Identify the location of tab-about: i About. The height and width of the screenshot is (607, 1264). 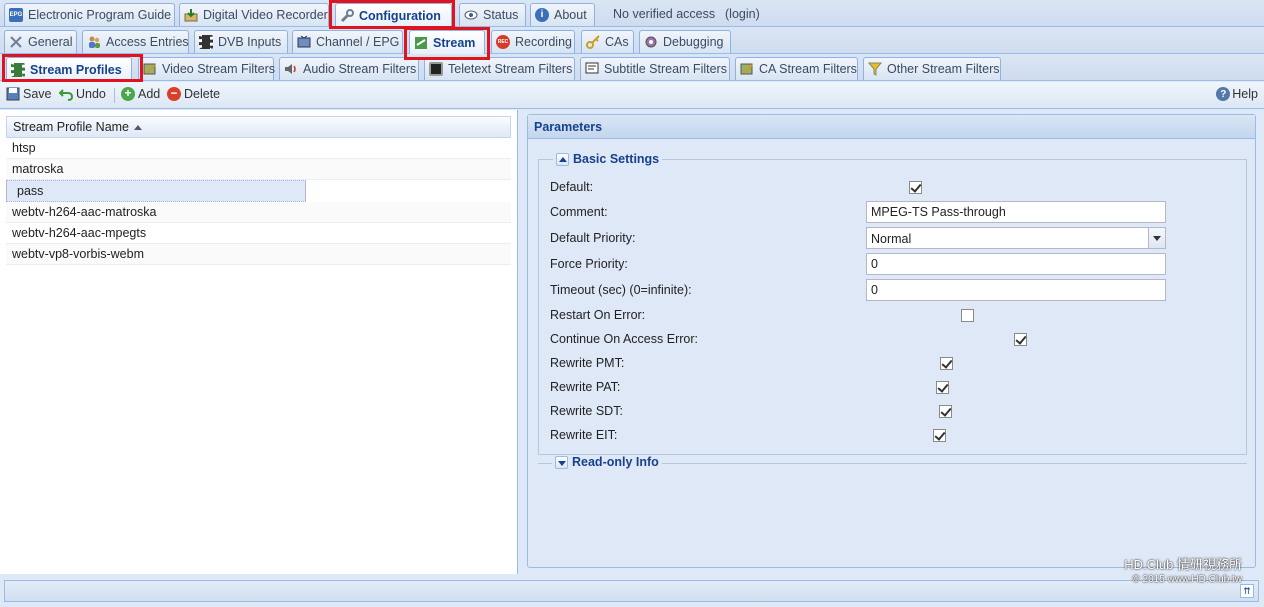
(562, 14).